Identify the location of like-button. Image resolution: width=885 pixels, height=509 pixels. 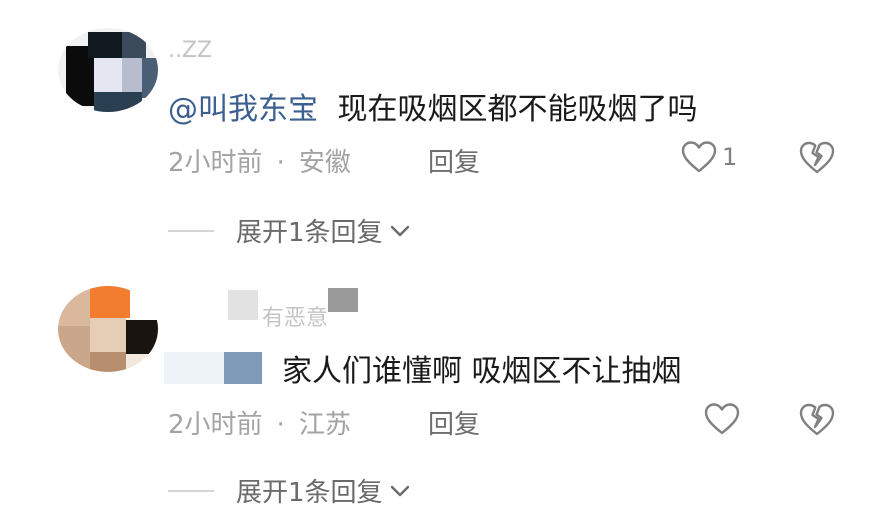
(724, 419).